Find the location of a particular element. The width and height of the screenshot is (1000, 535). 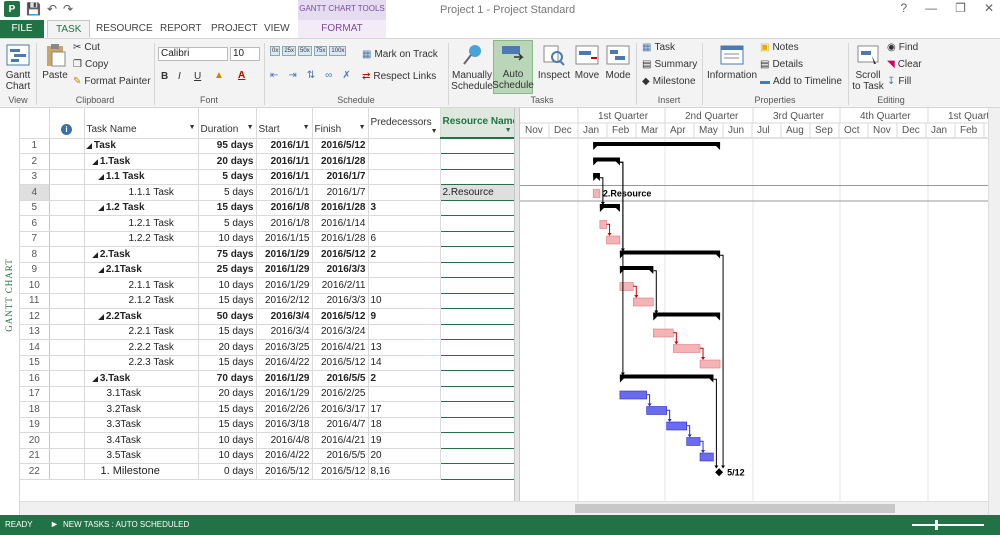

duration-cell: 25 days is located at coordinates (227, 270).